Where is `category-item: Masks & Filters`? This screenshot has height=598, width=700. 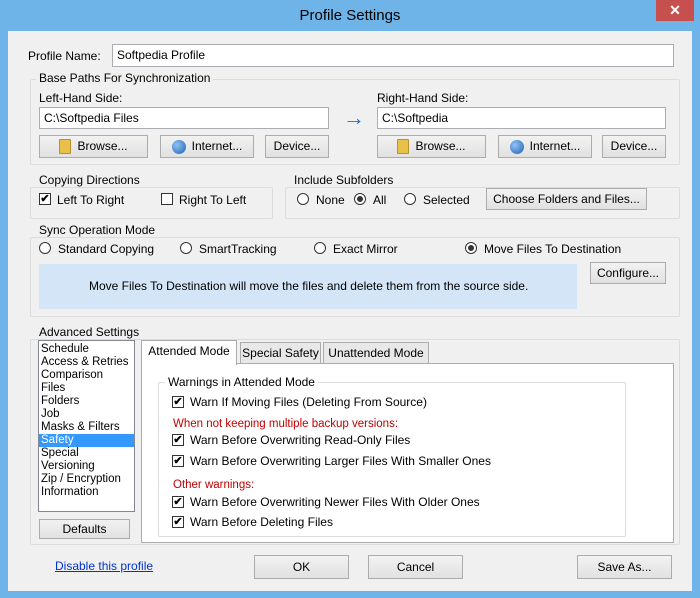
category-item: Masks & Filters is located at coordinates (86, 427).